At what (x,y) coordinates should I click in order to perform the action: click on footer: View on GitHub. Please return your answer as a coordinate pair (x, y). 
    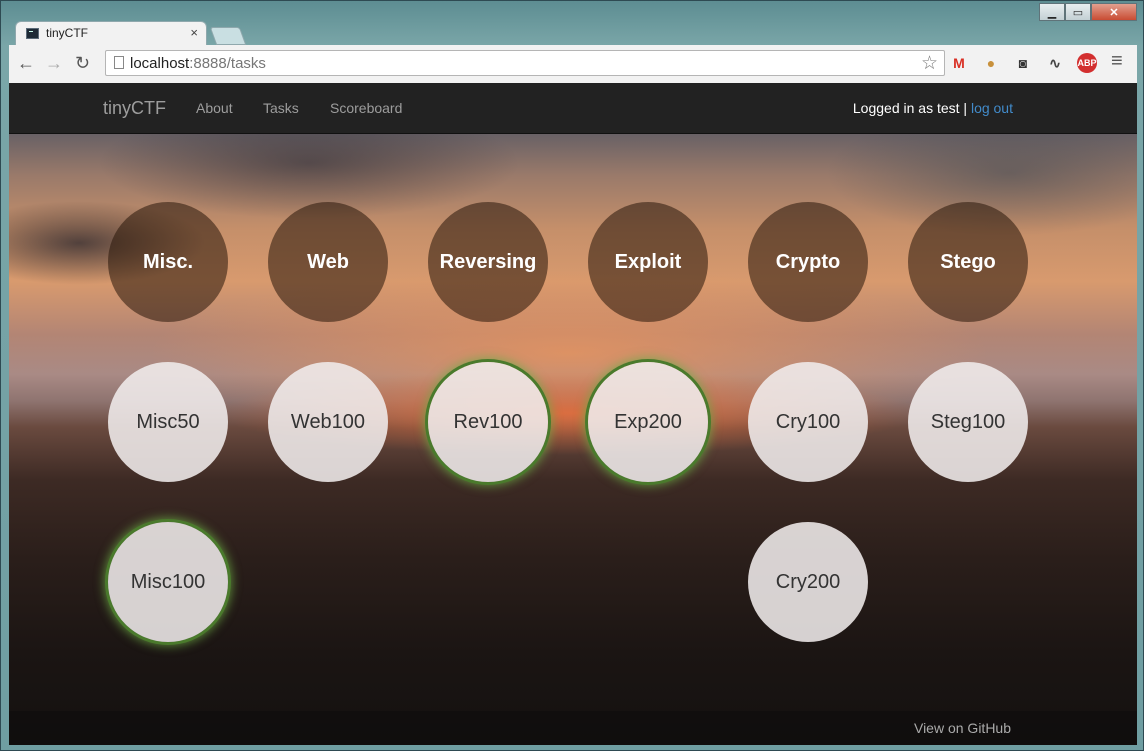
    Looking at the image, I should click on (573, 728).